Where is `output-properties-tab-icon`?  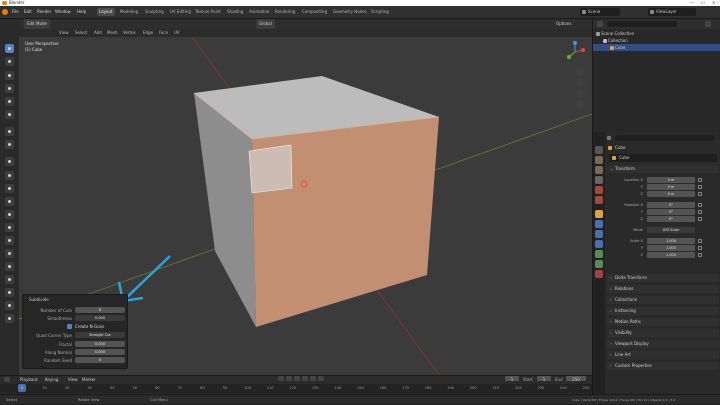
output-properties-tab-icon is located at coordinates (599, 170).